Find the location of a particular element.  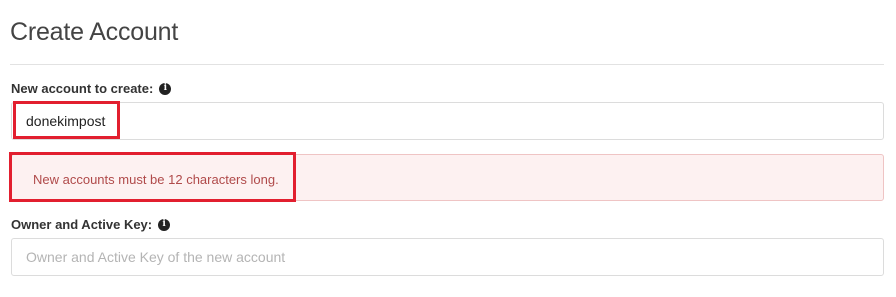

owner-key-input is located at coordinates (447, 257).